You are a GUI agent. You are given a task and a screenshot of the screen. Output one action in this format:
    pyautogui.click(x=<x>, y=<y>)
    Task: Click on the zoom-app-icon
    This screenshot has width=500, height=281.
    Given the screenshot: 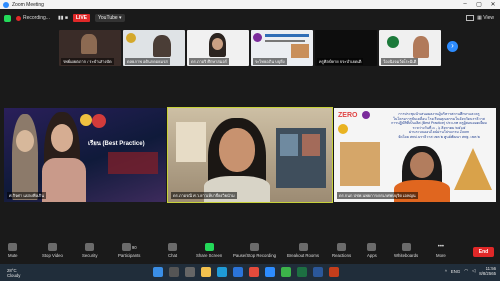 What is the action you would take?
    pyautogui.click(x=270, y=272)
    